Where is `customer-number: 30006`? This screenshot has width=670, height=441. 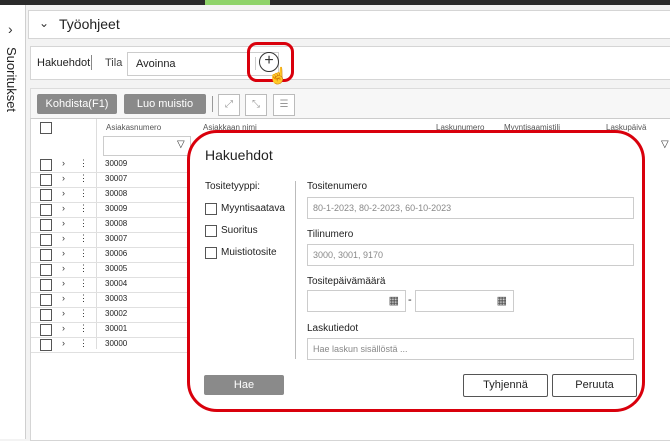
customer-number: 30006 is located at coordinates (116, 253).